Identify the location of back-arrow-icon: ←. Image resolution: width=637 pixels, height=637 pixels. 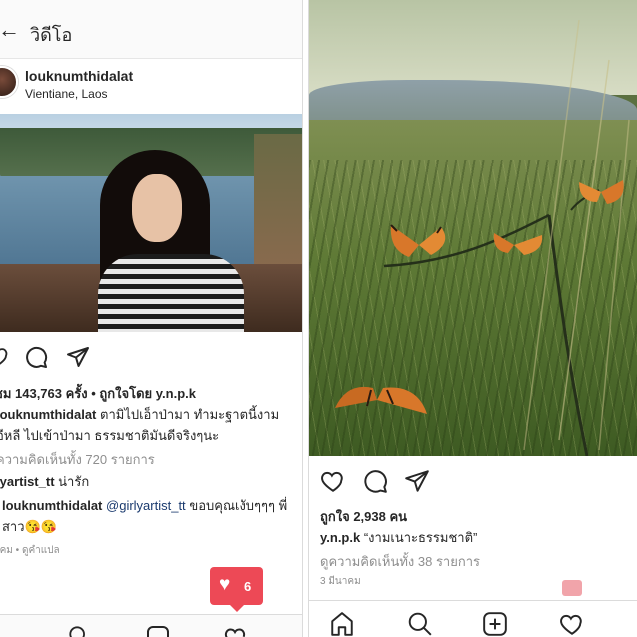
(10, 30).